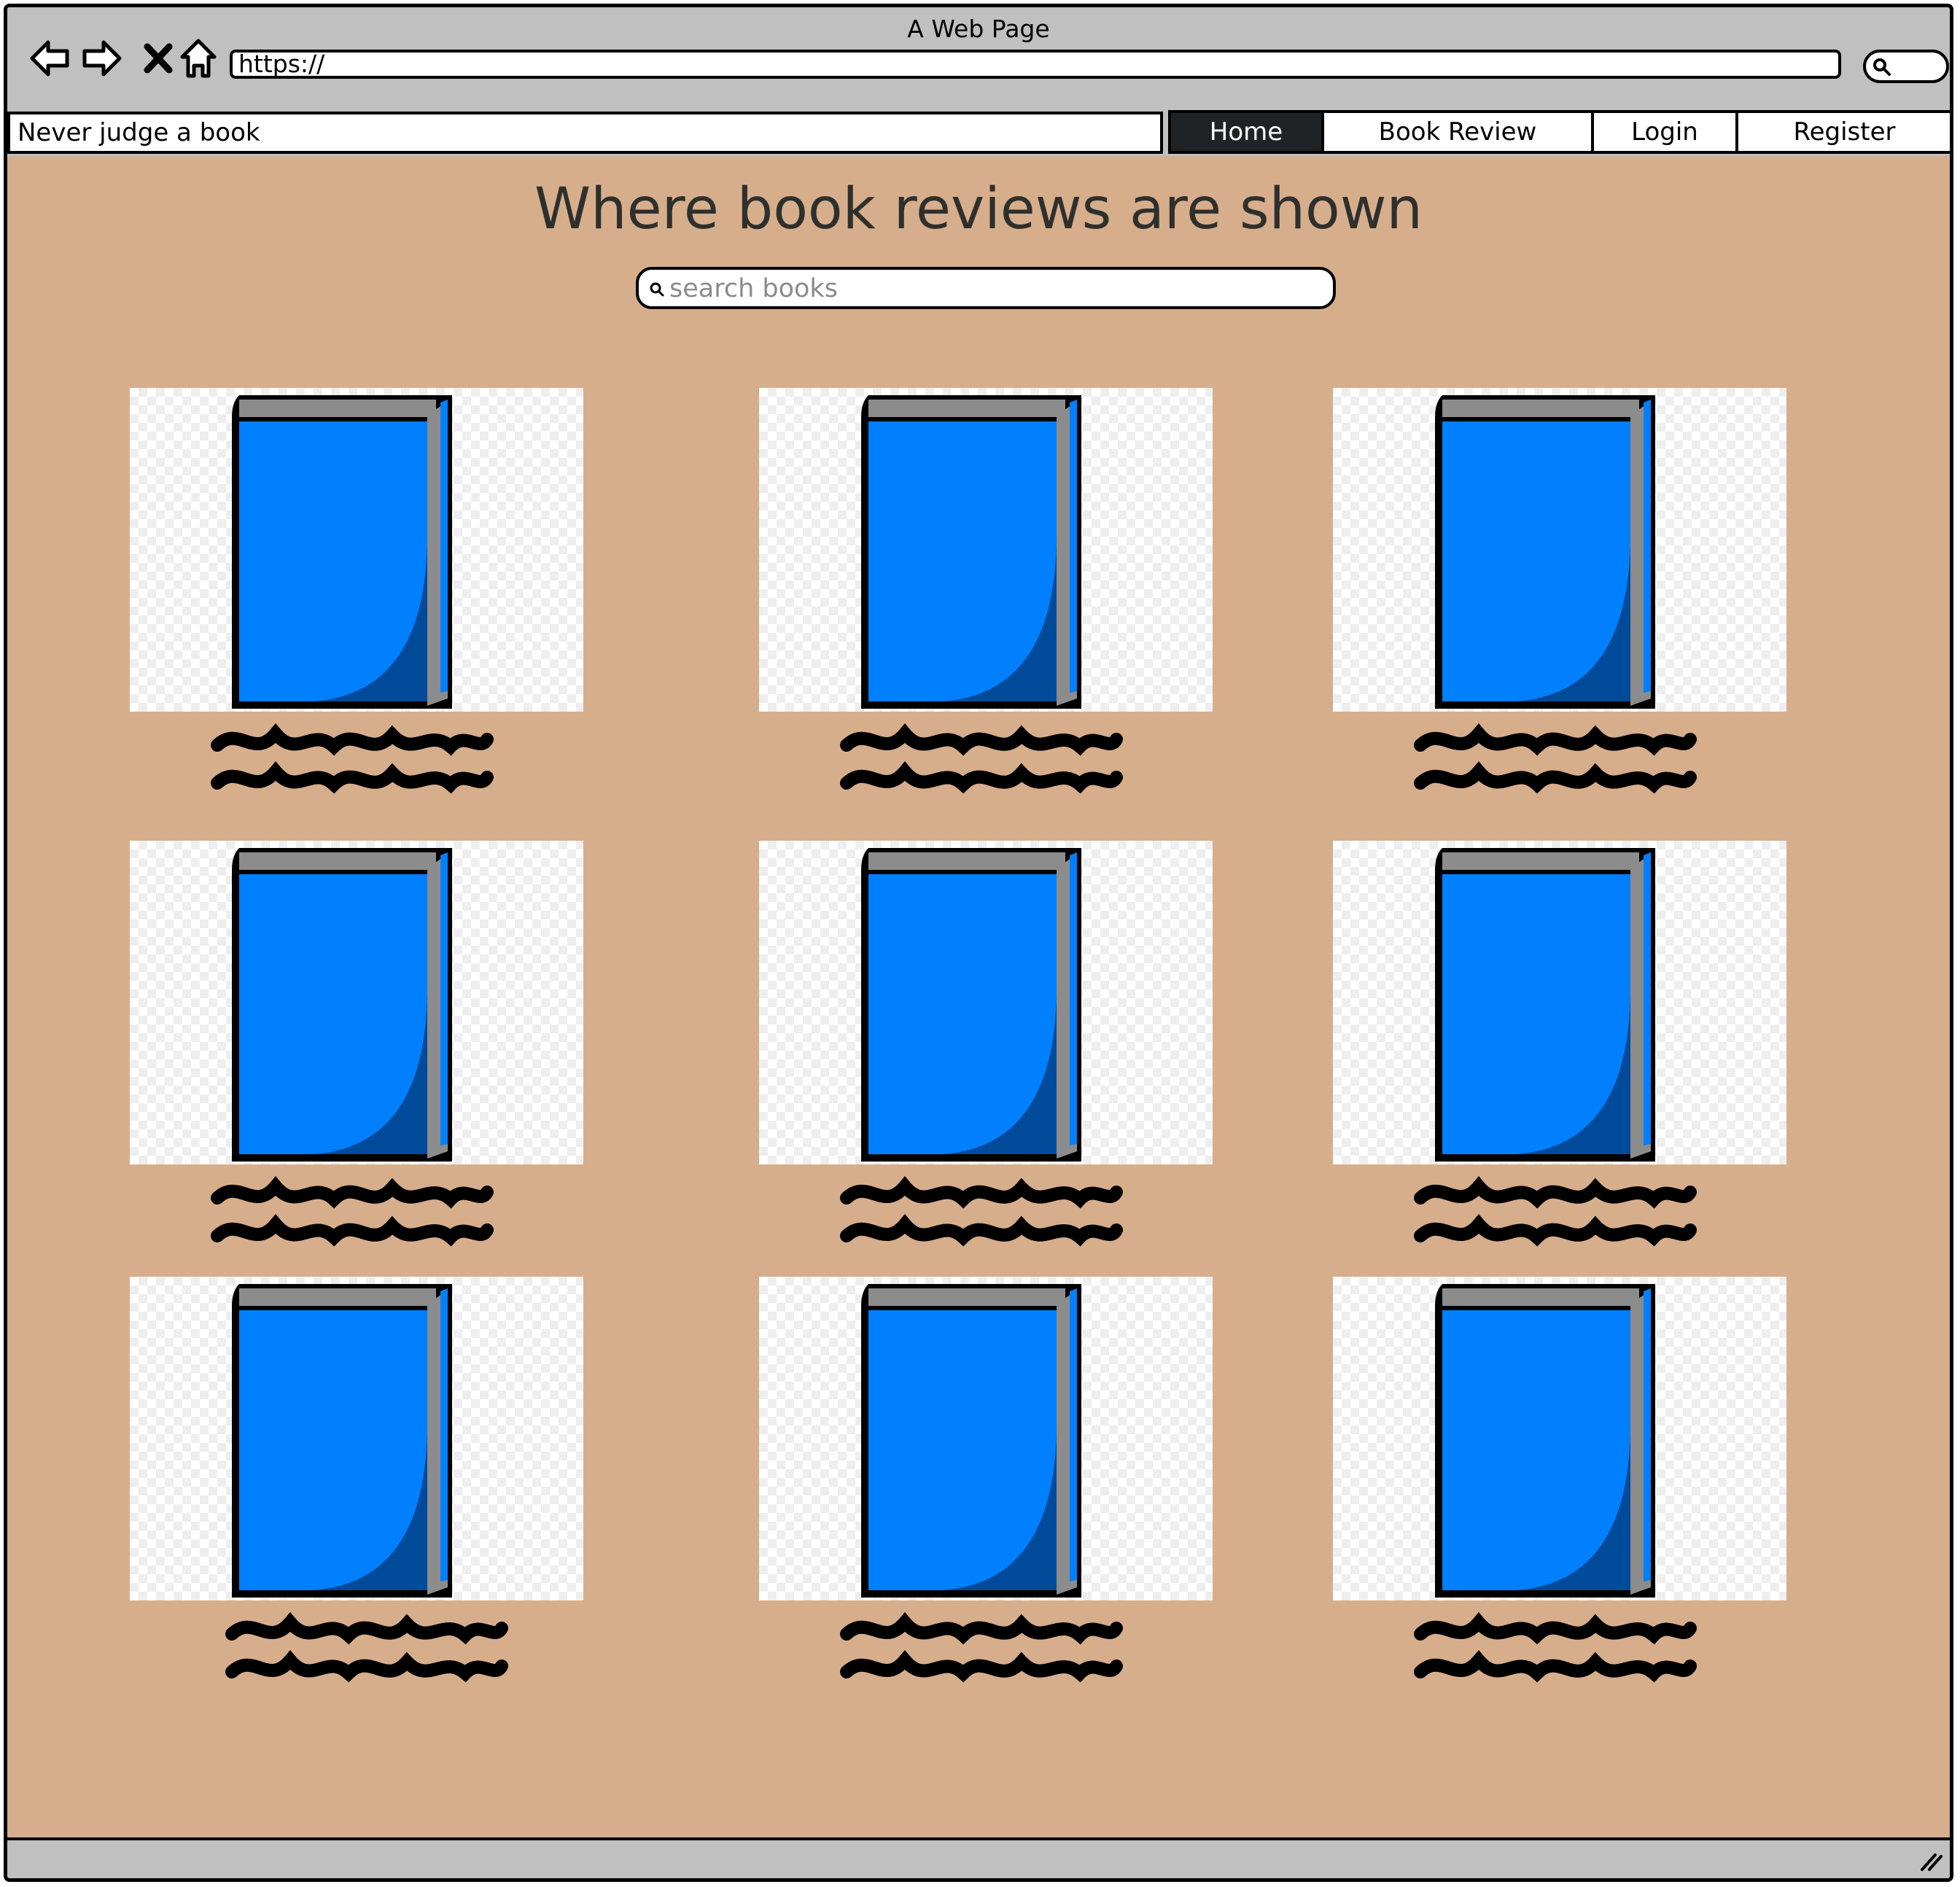  What do you see at coordinates (585, 133) in the screenshot?
I see `site-brand: Never judge a book` at bounding box center [585, 133].